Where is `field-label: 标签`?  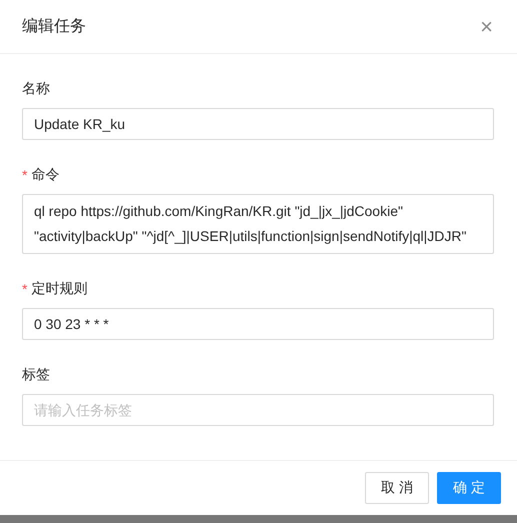 field-label: 标签 is located at coordinates (36, 375).